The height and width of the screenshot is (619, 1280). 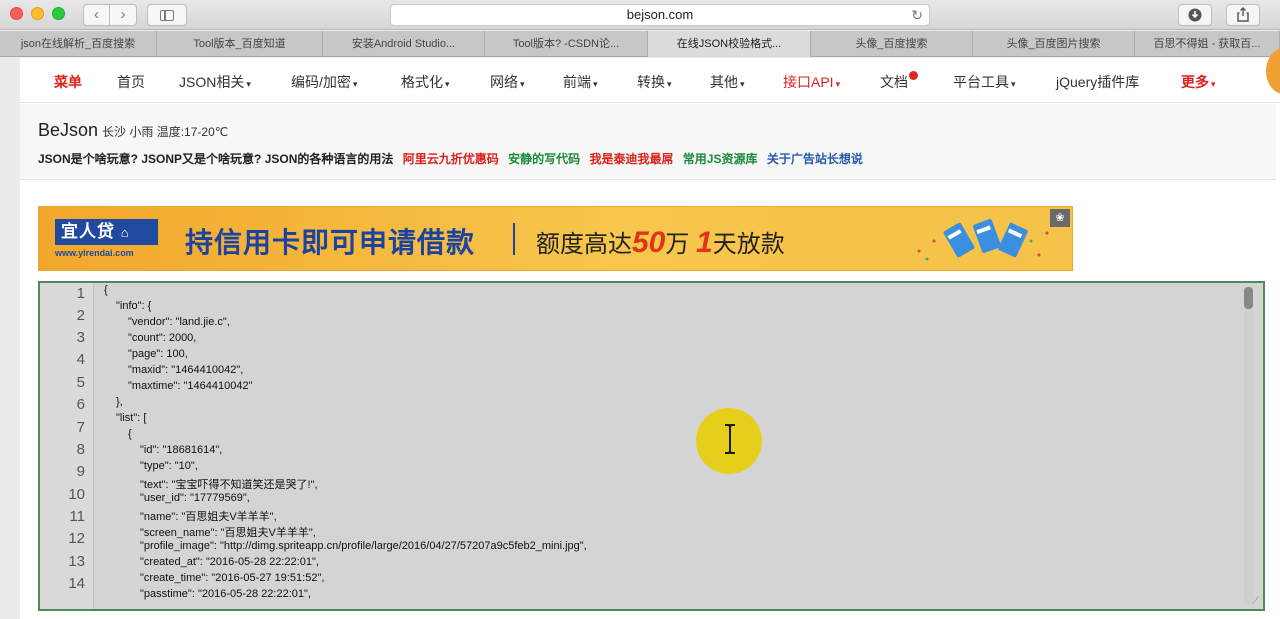 I want to click on share-button, so click(x=1243, y=15).